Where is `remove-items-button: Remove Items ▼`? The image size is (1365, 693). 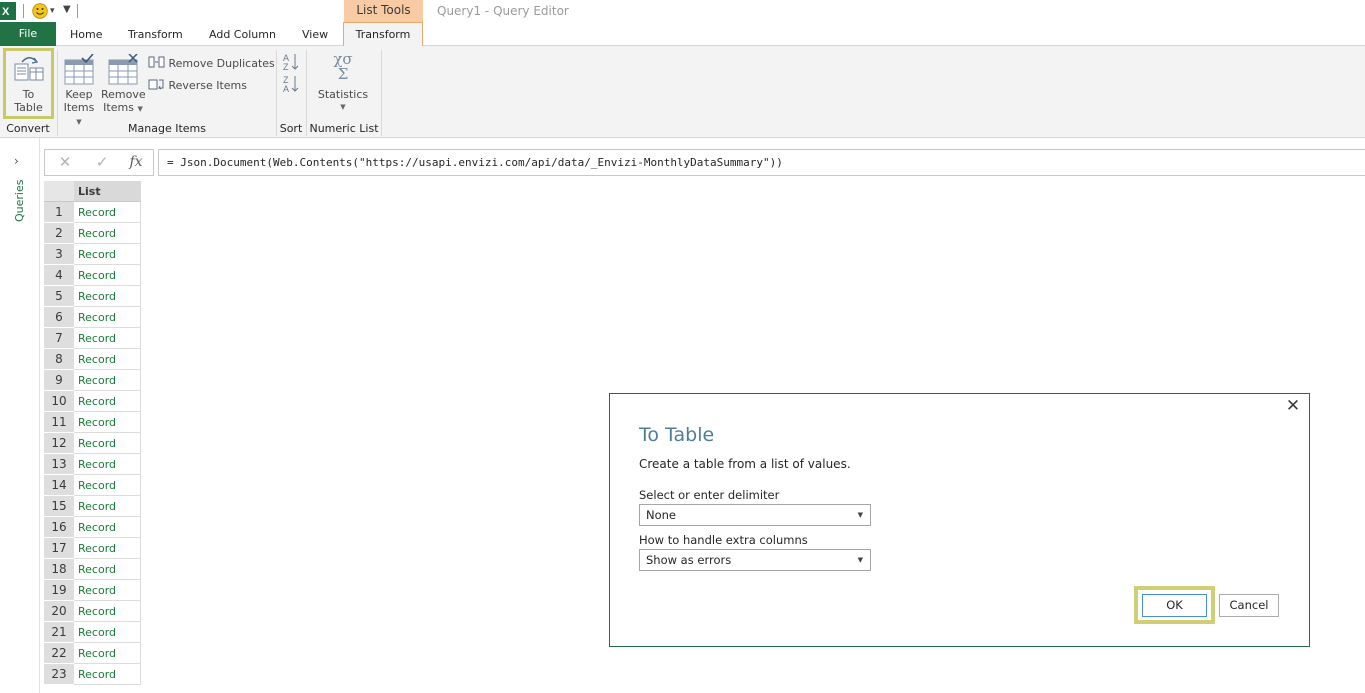 remove-items-button: Remove Items ▼ is located at coordinates (123, 84).